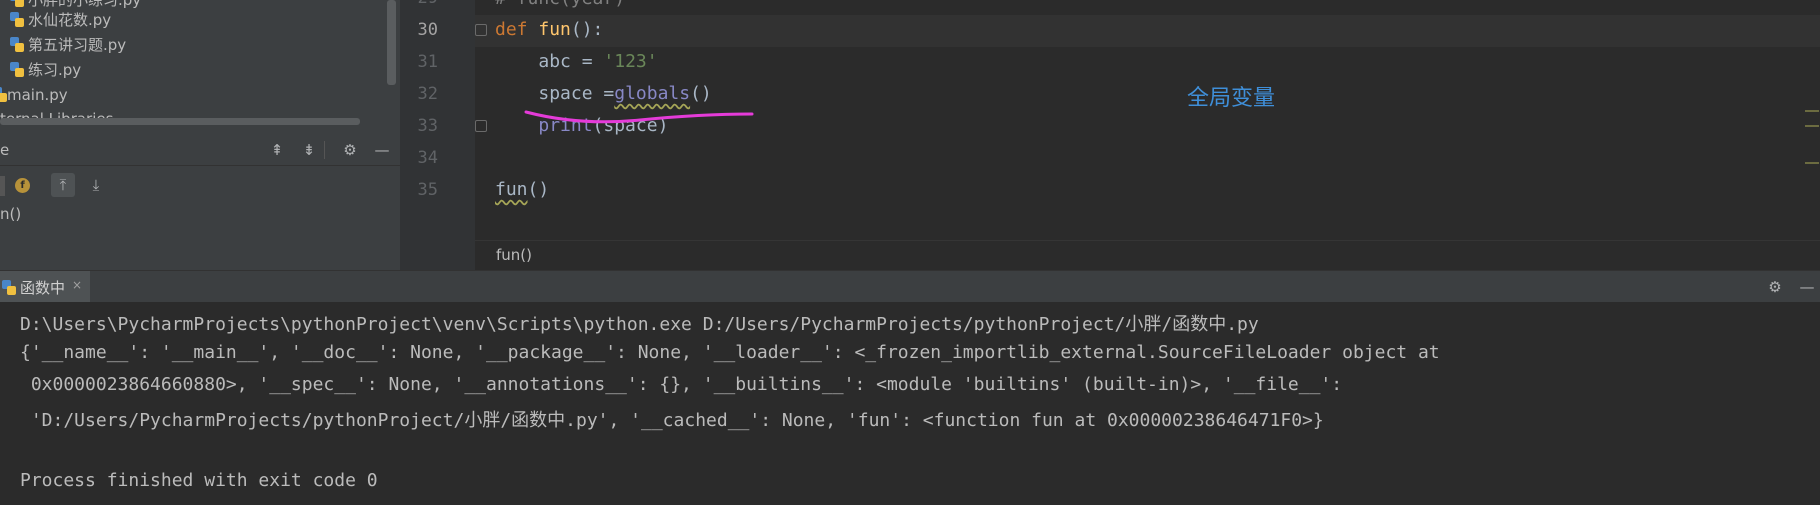 This screenshot has height=505, width=1820. What do you see at coordinates (37, 95) in the screenshot?
I see `tree-item-label: main.py` at bounding box center [37, 95].